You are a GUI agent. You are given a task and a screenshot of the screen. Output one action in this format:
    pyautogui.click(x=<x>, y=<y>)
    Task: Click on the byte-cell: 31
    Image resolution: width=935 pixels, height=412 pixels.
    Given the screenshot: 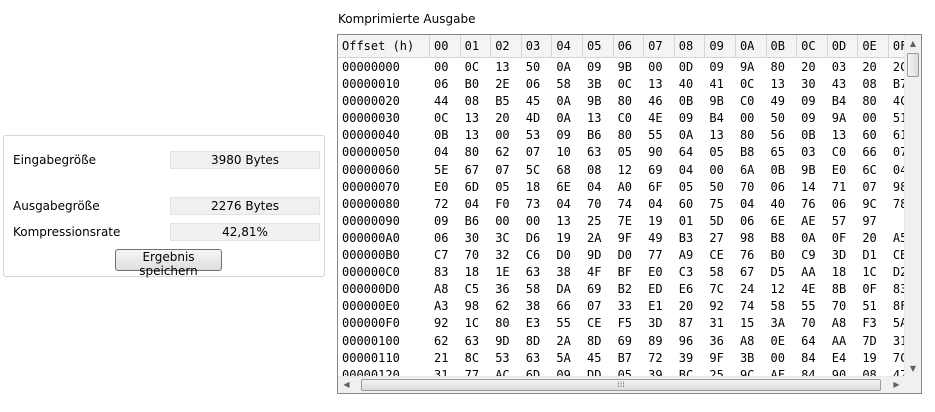 What is the action you would take?
    pyautogui.click(x=898, y=340)
    